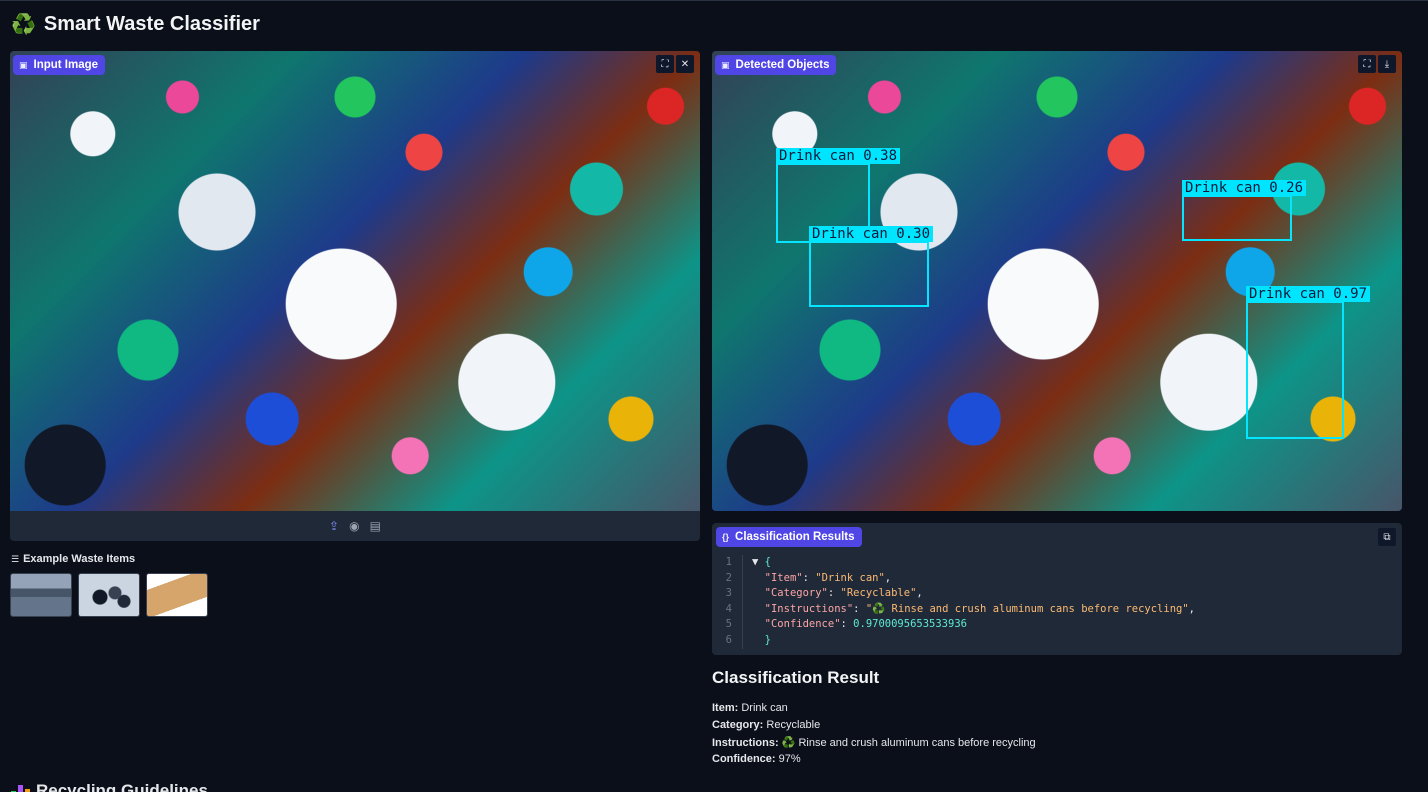 Image resolution: width=1428 pixels, height=792 pixels. I want to click on classification-result-title: Classification Result, so click(796, 677).